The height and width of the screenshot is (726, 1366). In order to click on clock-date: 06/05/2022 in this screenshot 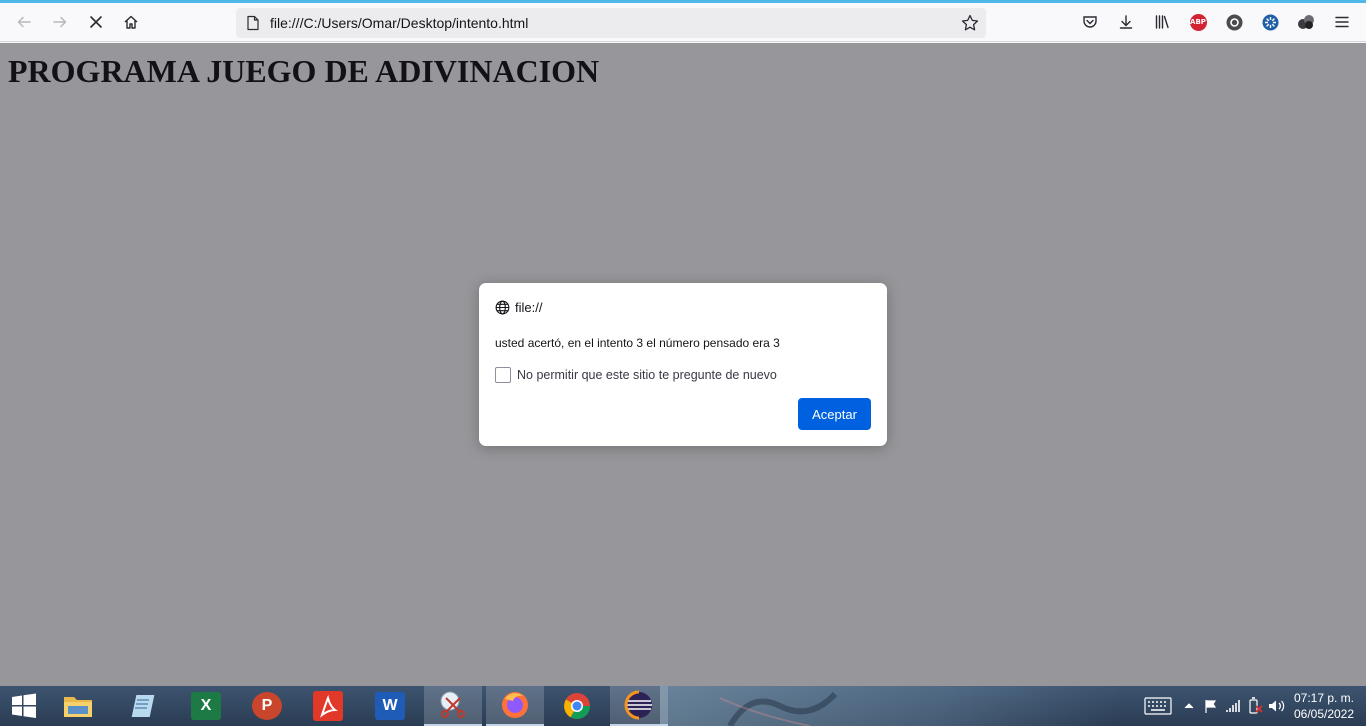, I will do `click(1324, 714)`.